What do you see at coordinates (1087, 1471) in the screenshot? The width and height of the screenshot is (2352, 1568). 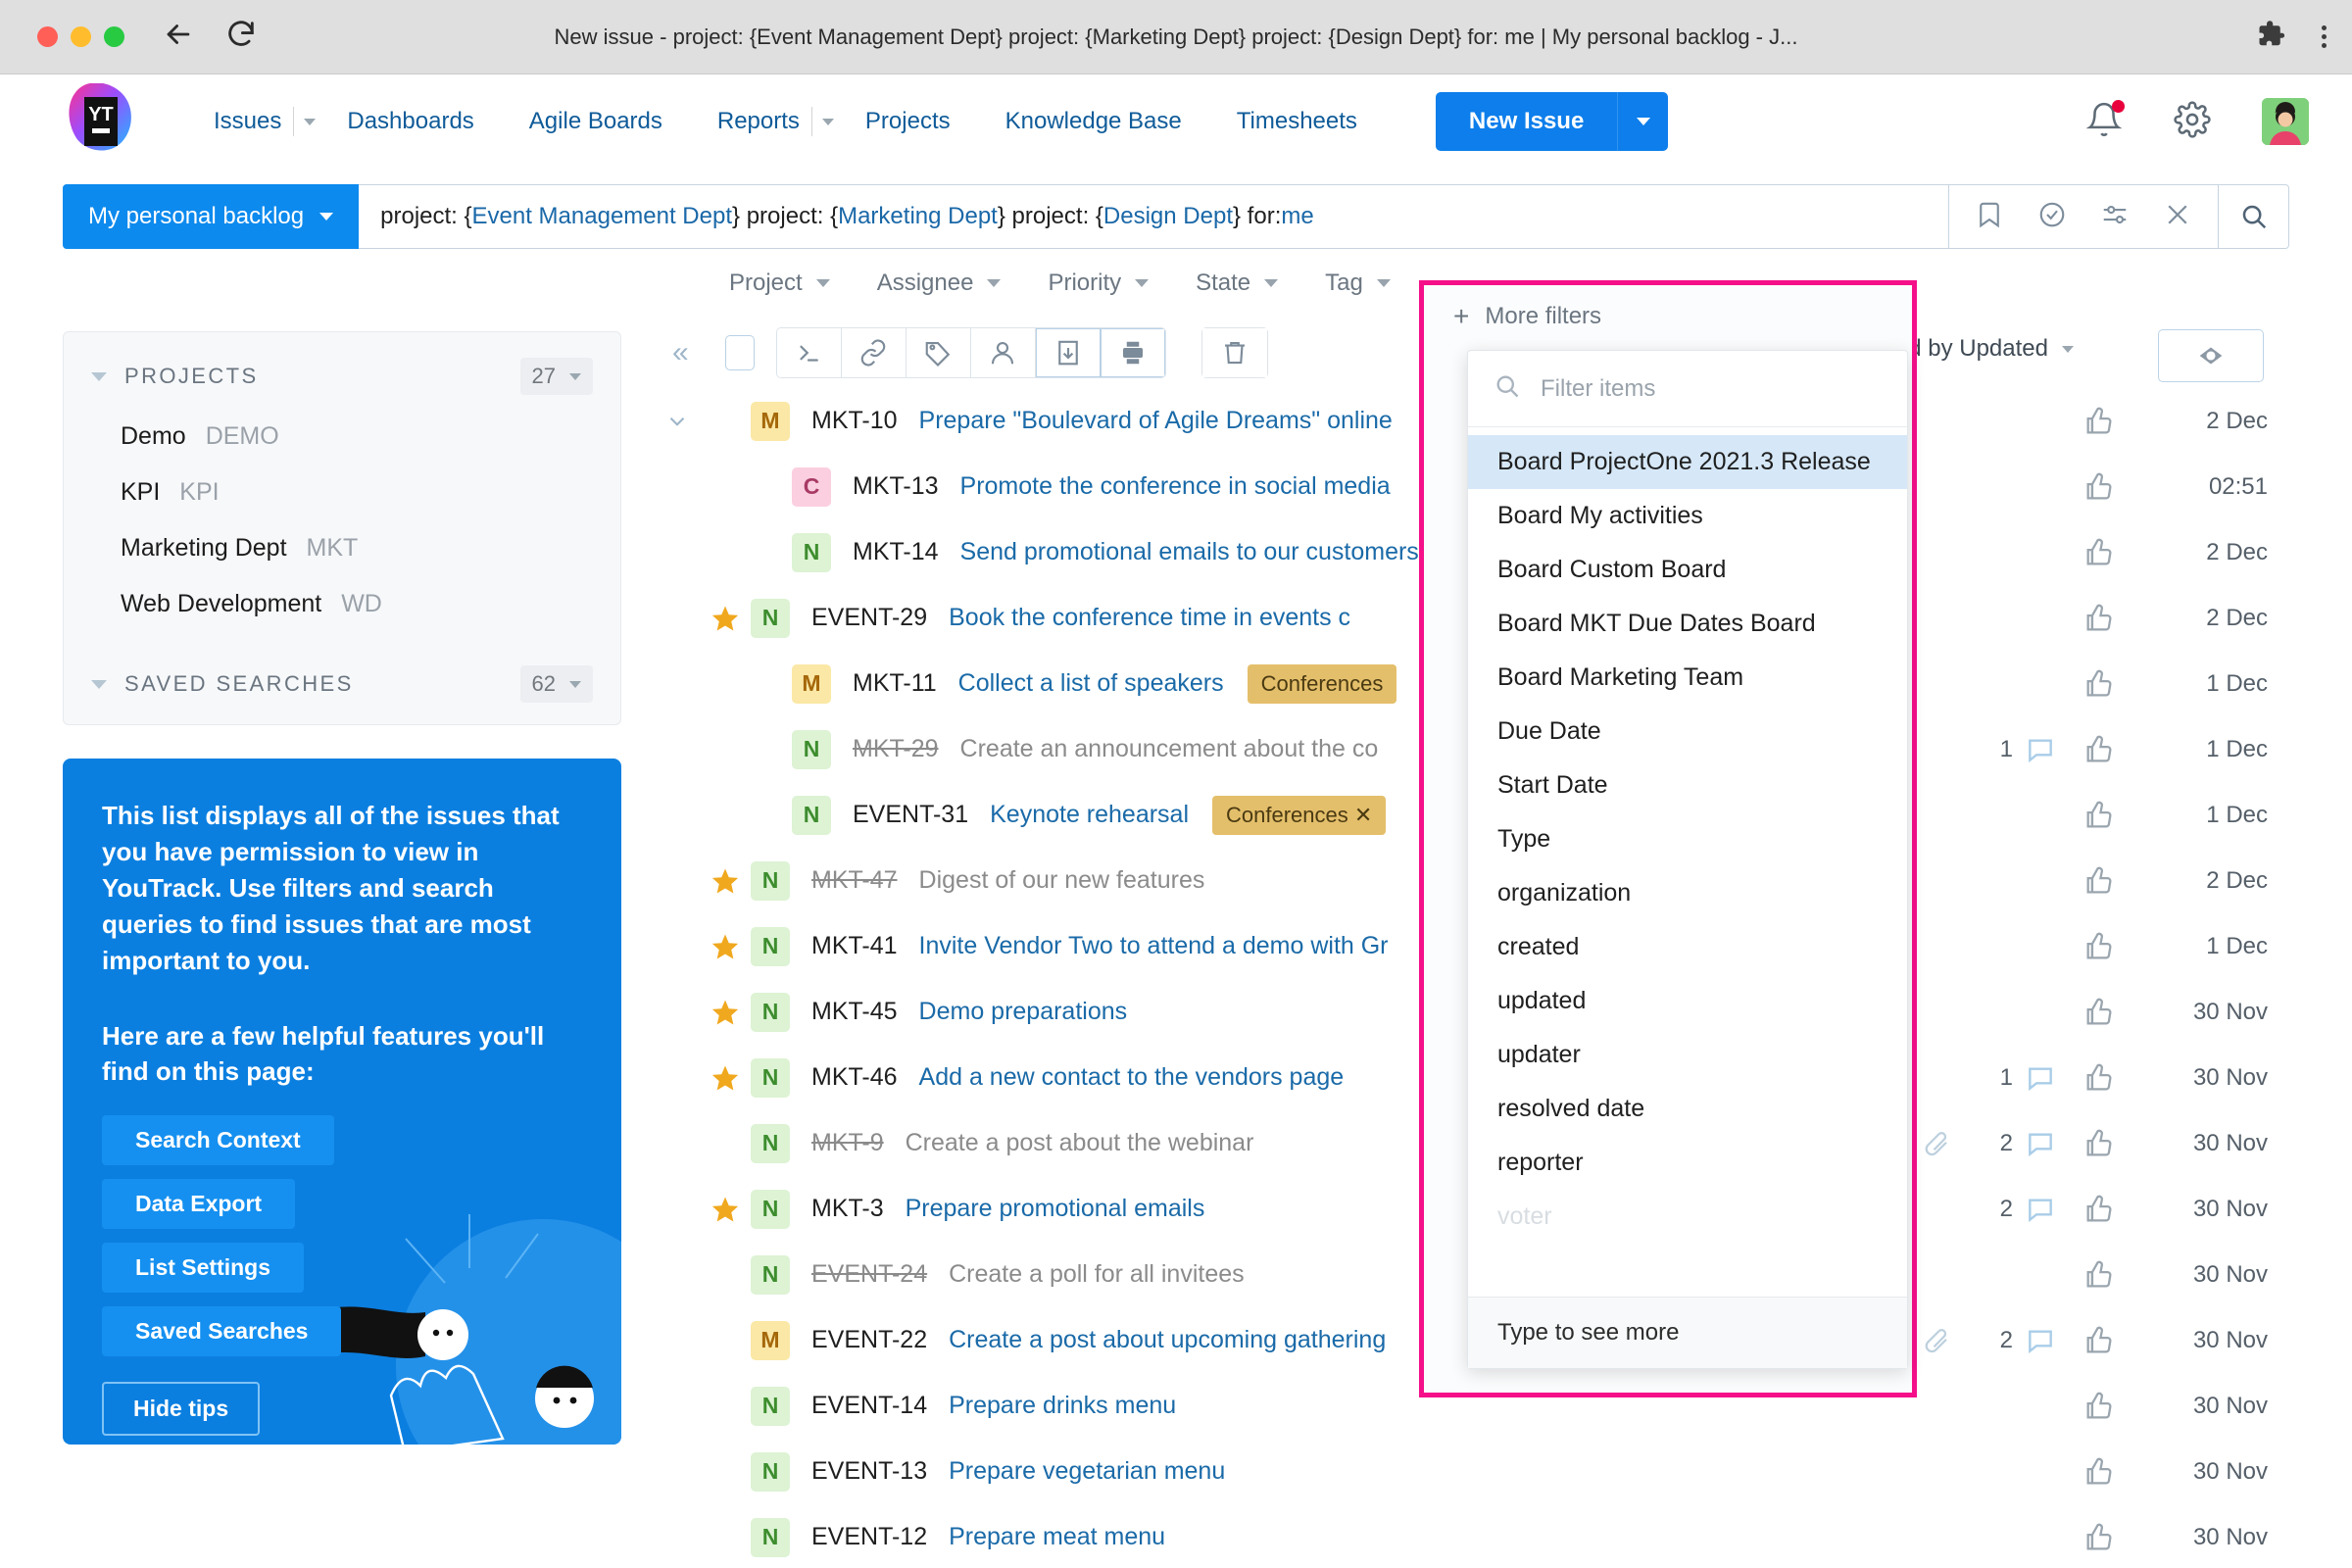 I see `issue-summary-link: Prepare vegetarian menu` at bounding box center [1087, 1471].